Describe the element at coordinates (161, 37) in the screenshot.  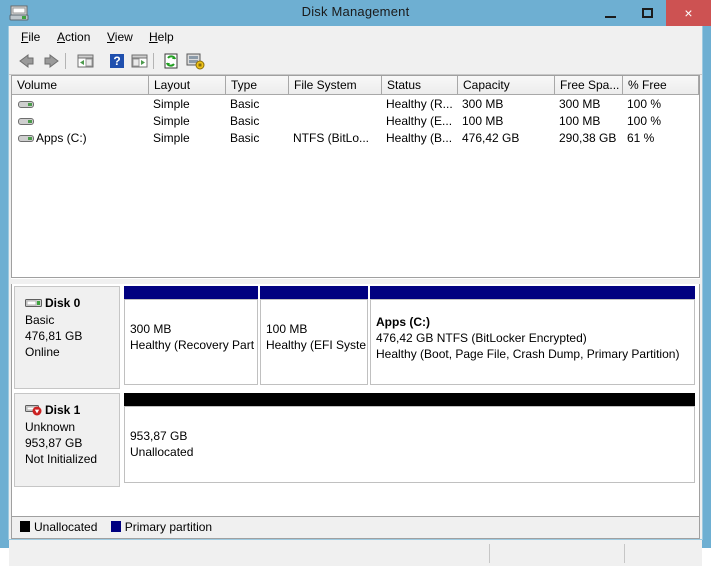
I see `menu-item-help: Help` at that location.